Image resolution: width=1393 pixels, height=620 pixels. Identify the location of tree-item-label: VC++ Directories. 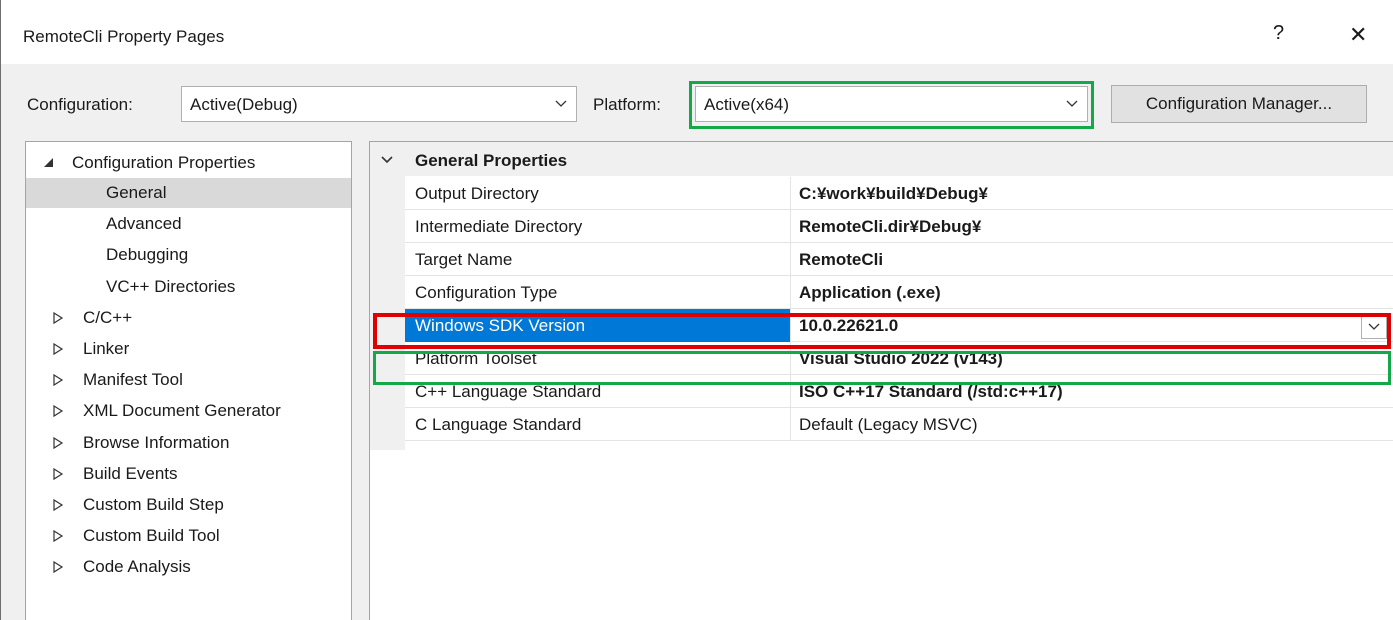
(171, 286).